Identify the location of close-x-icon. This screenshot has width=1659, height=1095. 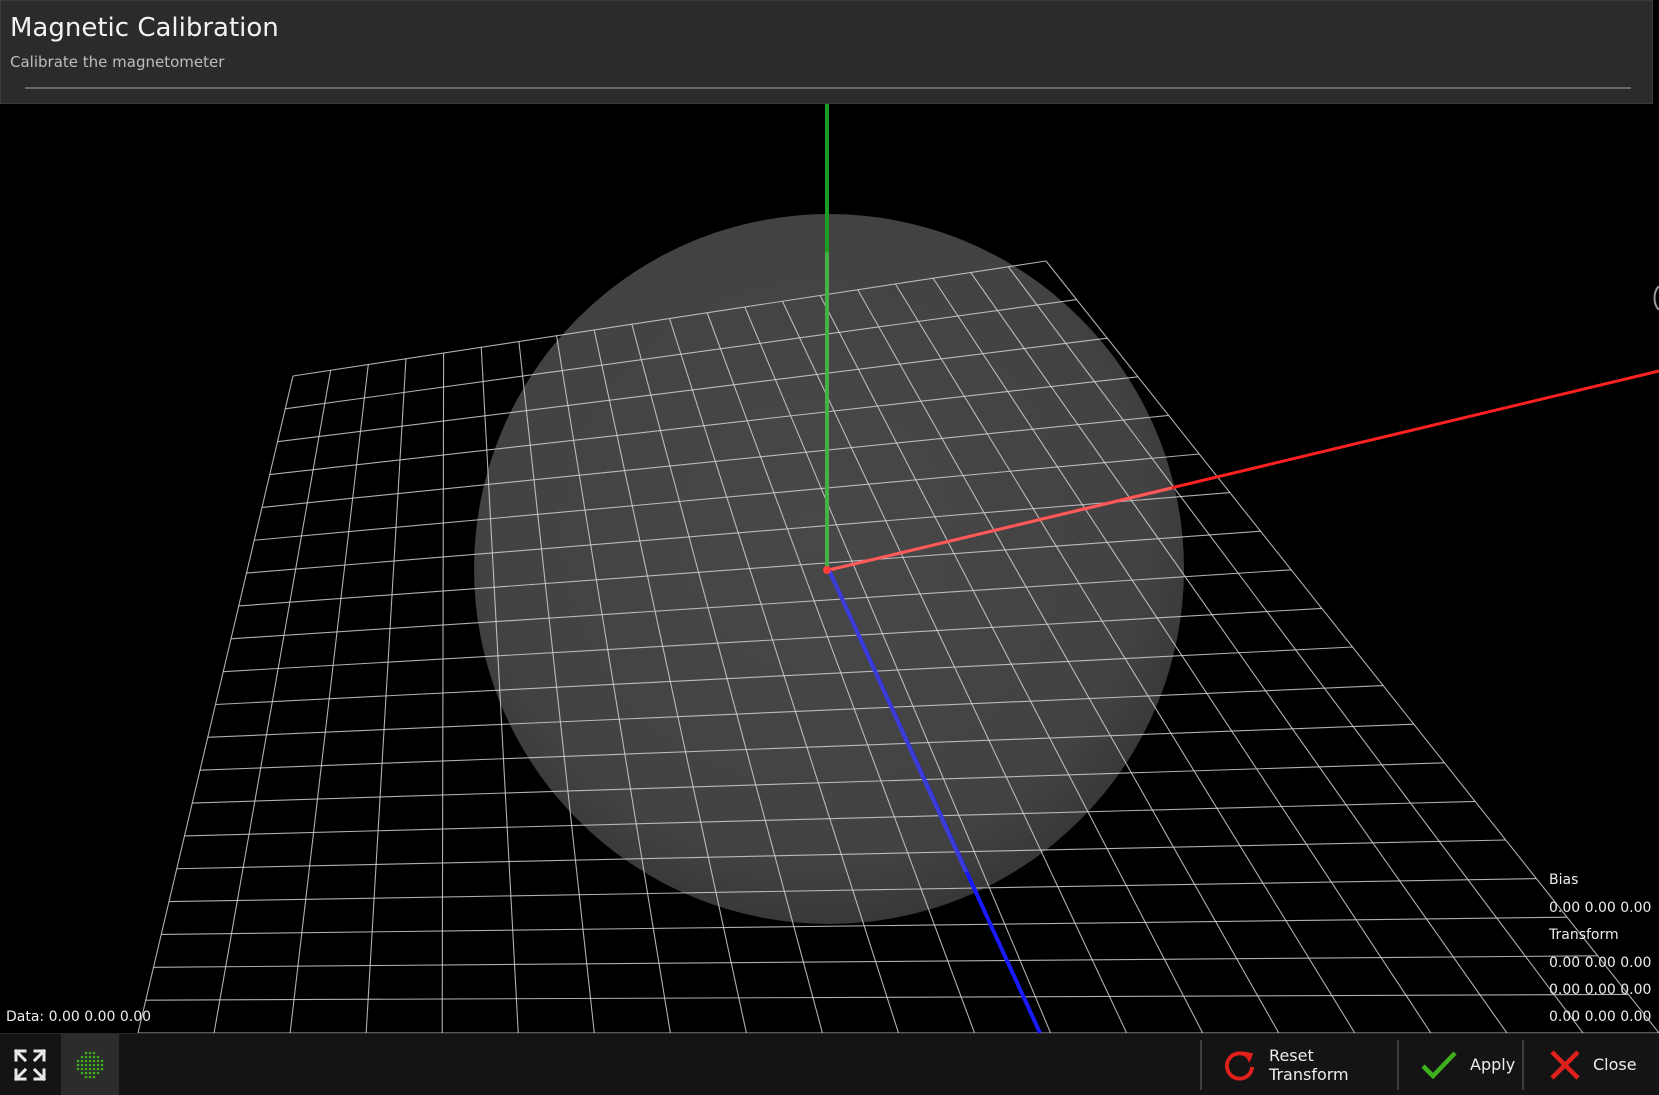
(1565, 1064).